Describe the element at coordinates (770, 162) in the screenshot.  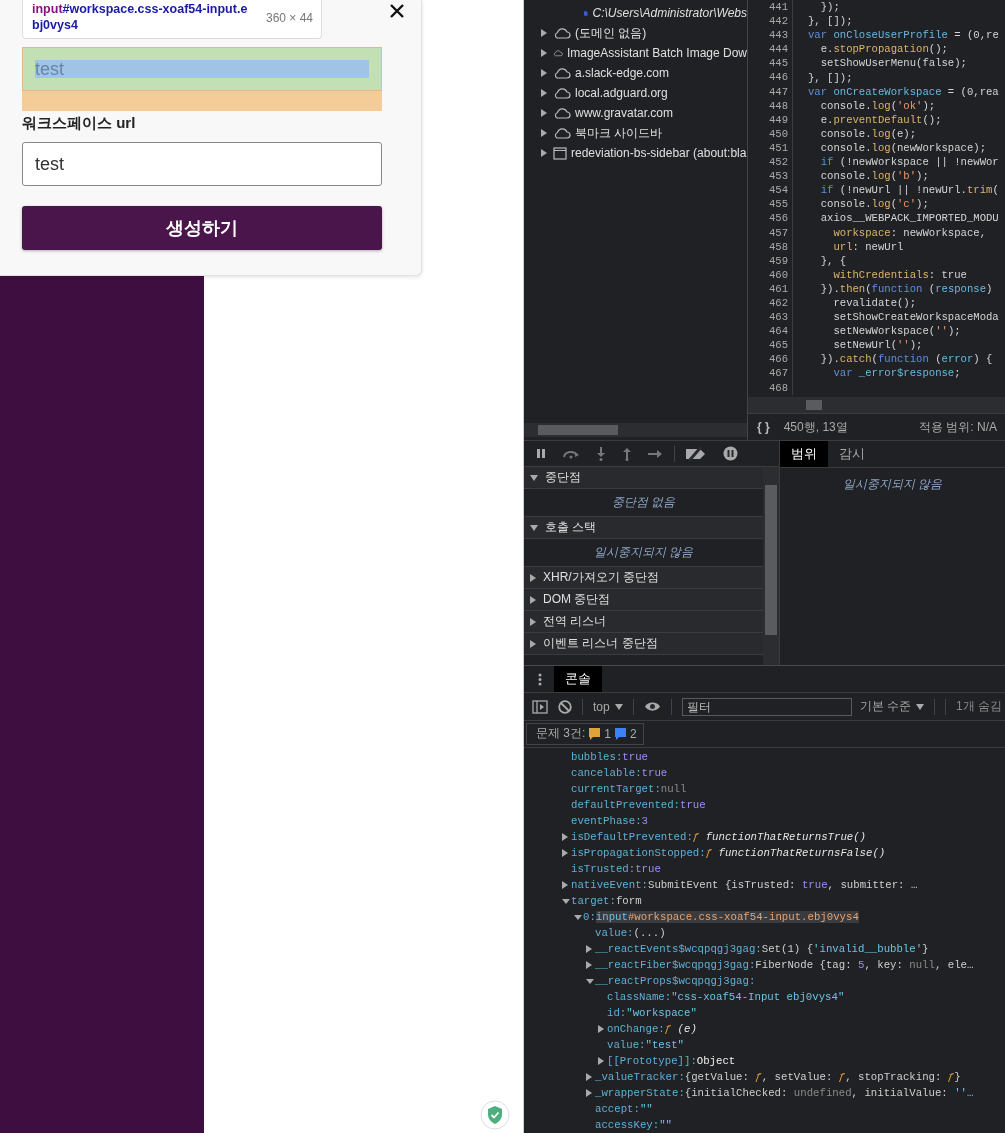
I see `line-number: 452` at that location.